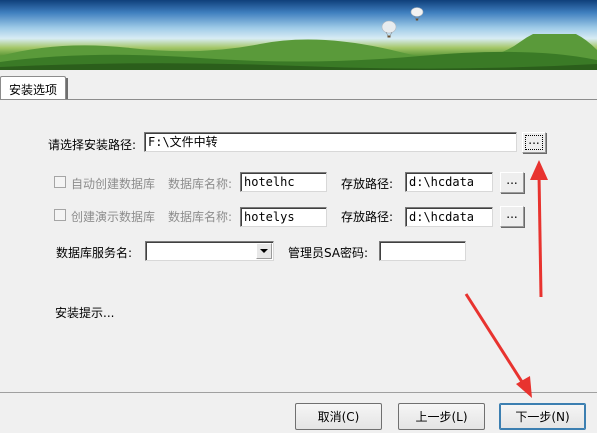 This screenshot has height=433, width=597. What do you see at coordinates (113, 184) in the screenshot?
I see `auto-create-db-label: 自动创建数据库` at bounding box center [113, 184].